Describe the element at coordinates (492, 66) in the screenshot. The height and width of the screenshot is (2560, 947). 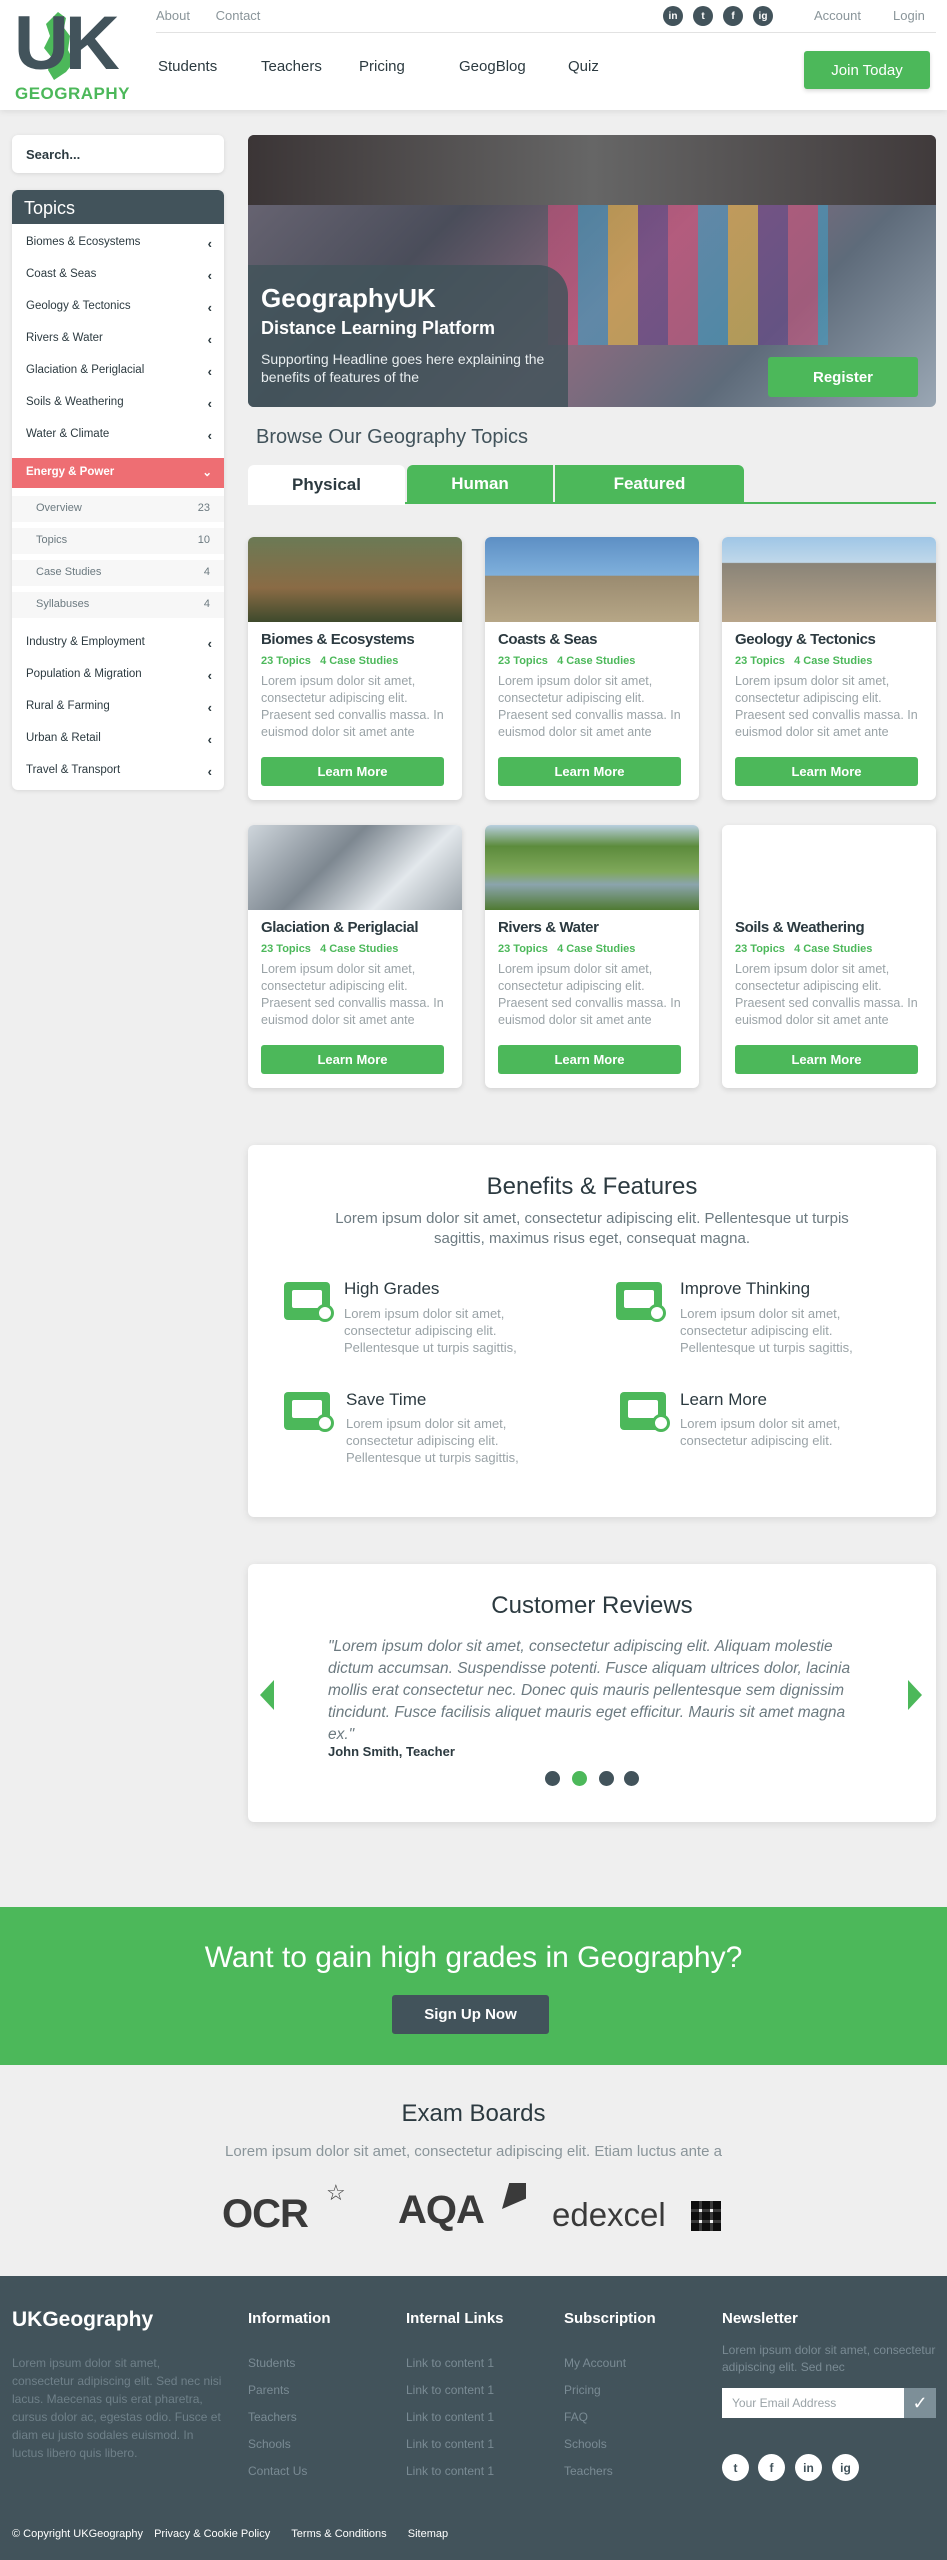
I see `nav-geogblog: GeogBlog` at that location.